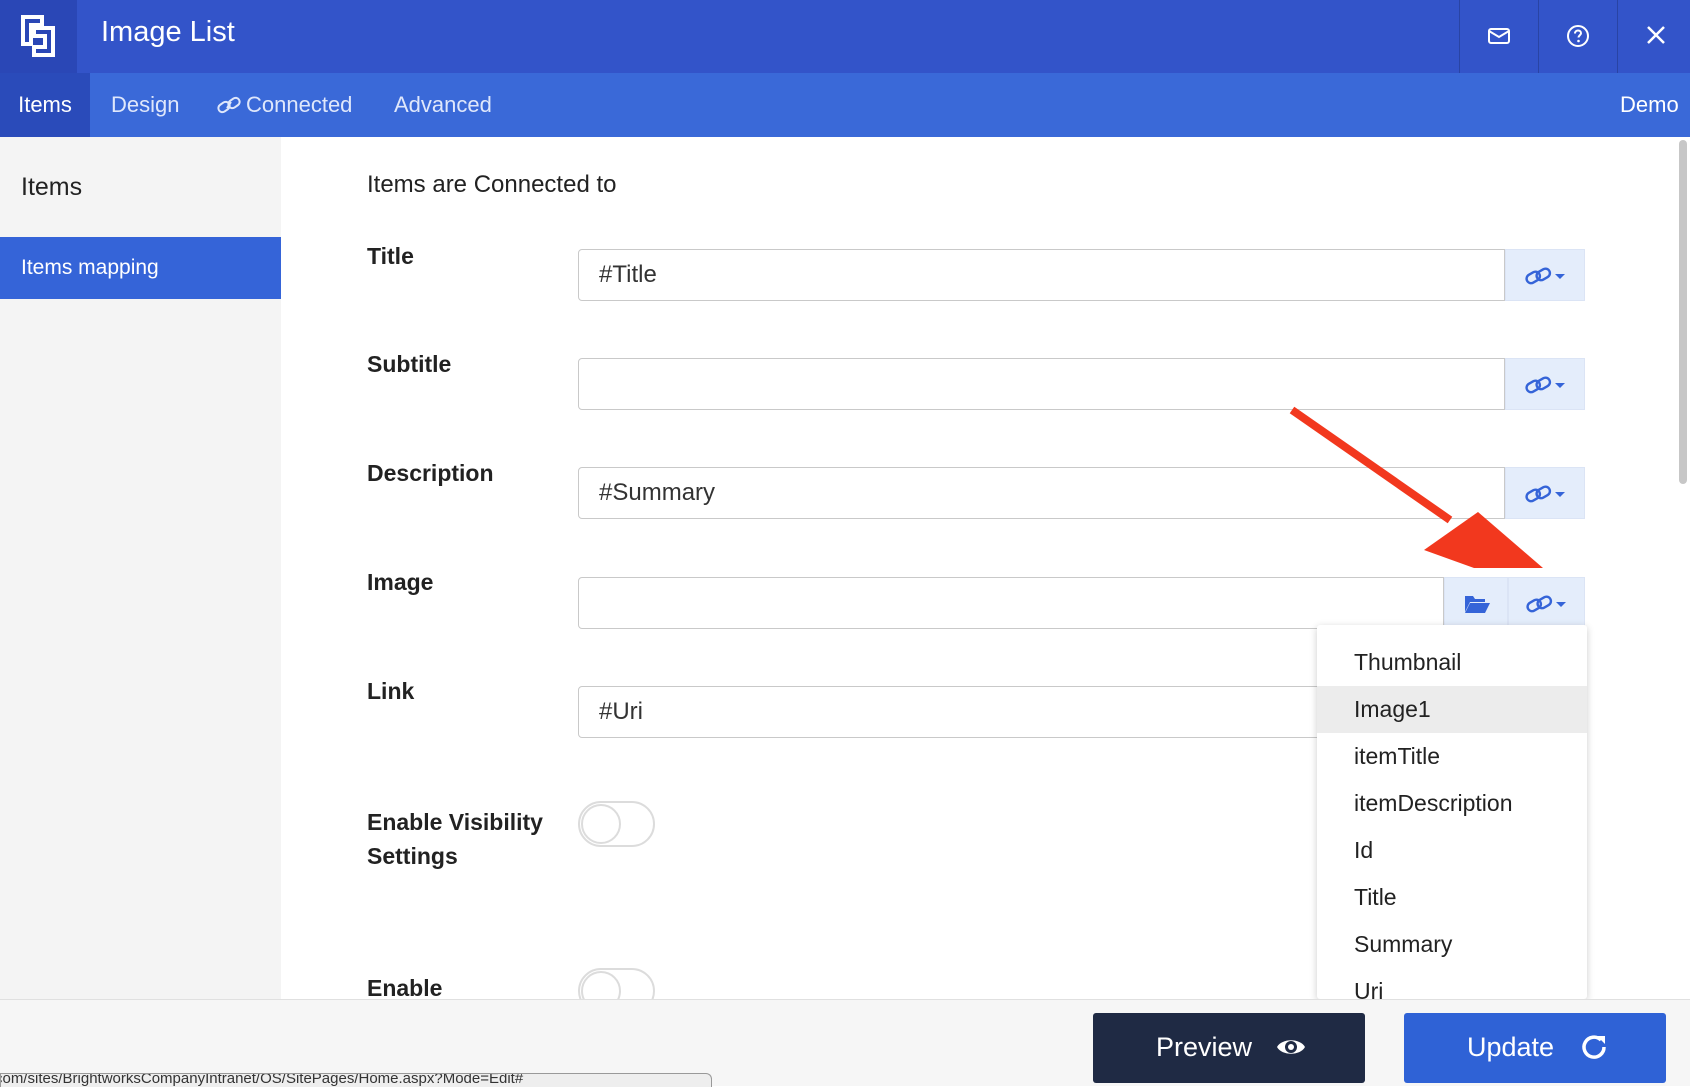 This screenshot has width=1690, height=1087. What do you see at coordinates (1204, 1047) in the screenshot?
I see `preview-label: Preview` at bounding box center [1204, 1047].